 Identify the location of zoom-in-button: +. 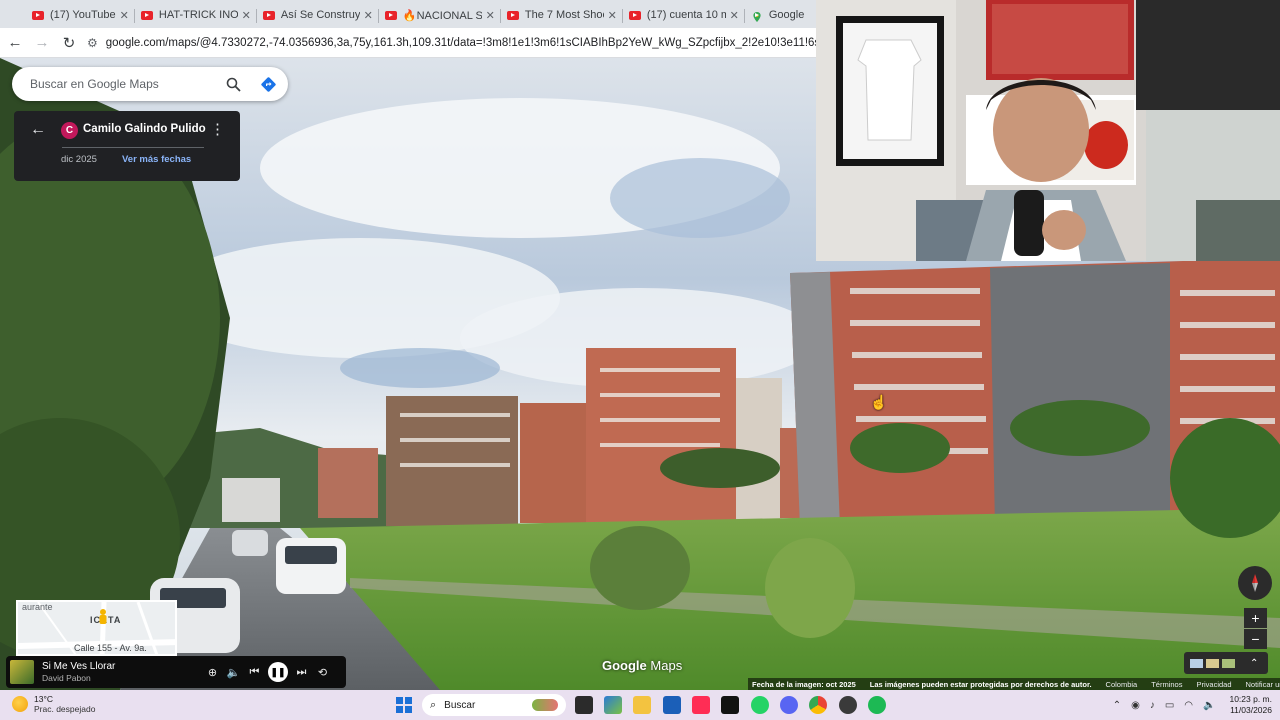
(1255, 618).